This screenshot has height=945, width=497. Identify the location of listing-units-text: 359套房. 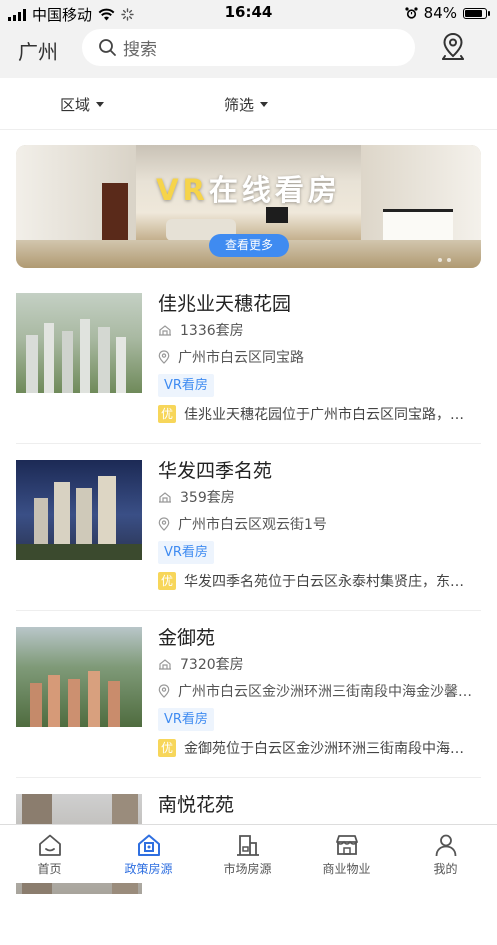
(207, 498).